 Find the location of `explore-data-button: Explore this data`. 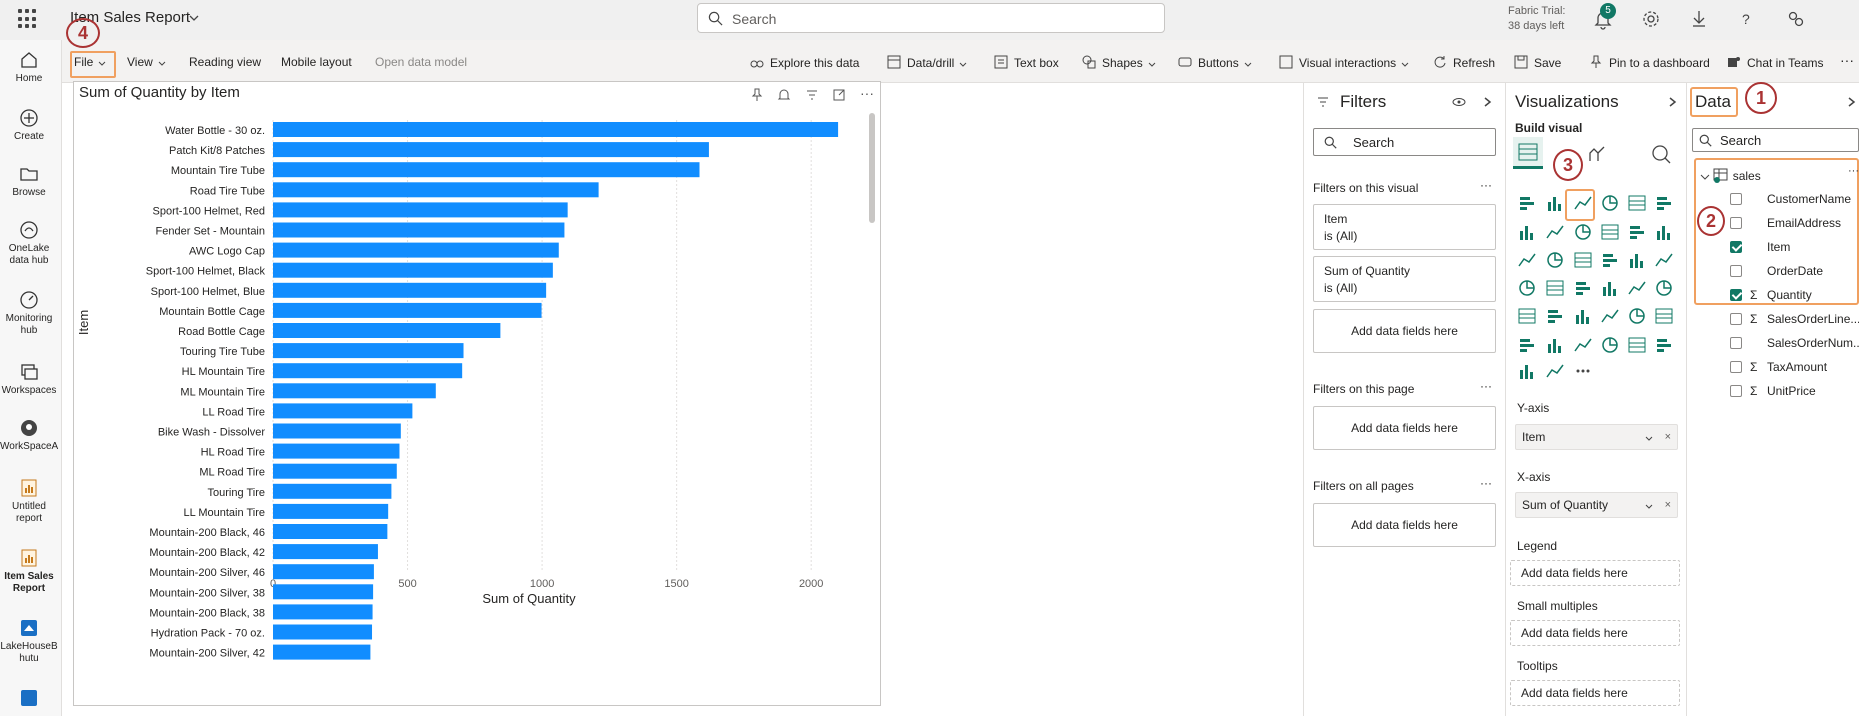

explore-data-button: Explore this data is located at coordinates (804, 62).